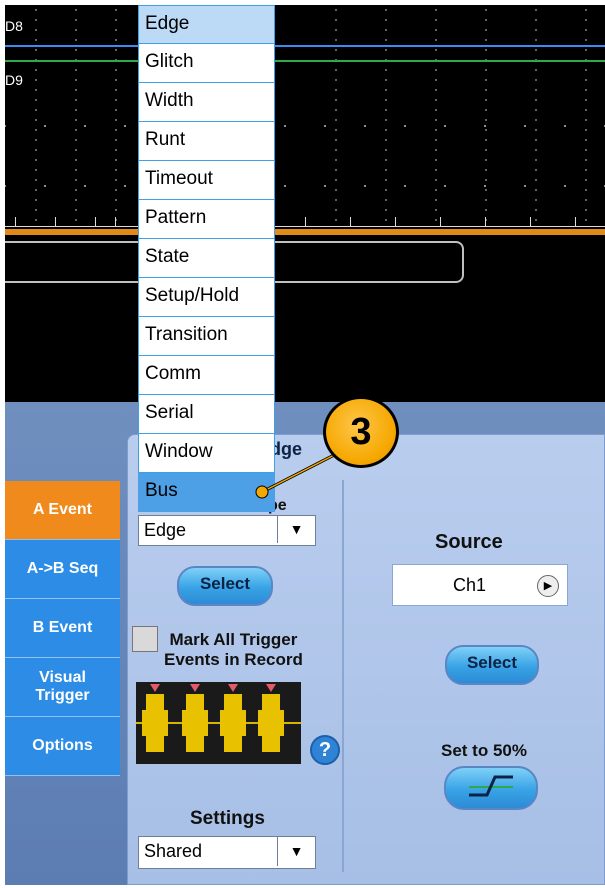 This screenshot has width=605, height=888. Describe the element at coordinates (548, 586) in the screenshot. I see `play-arrow-icon: ▶` at that location.